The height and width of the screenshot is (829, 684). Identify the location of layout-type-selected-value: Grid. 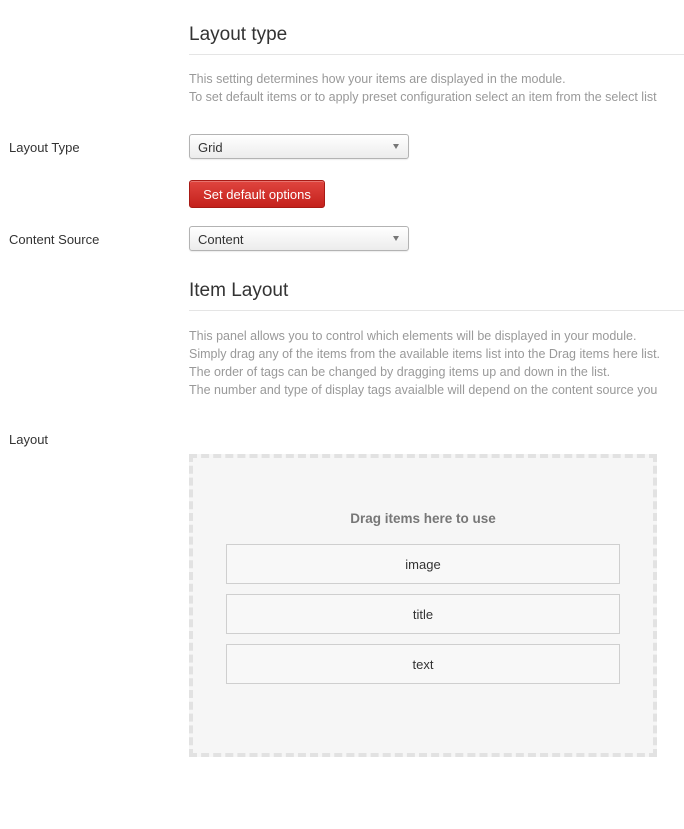
(210, 147).